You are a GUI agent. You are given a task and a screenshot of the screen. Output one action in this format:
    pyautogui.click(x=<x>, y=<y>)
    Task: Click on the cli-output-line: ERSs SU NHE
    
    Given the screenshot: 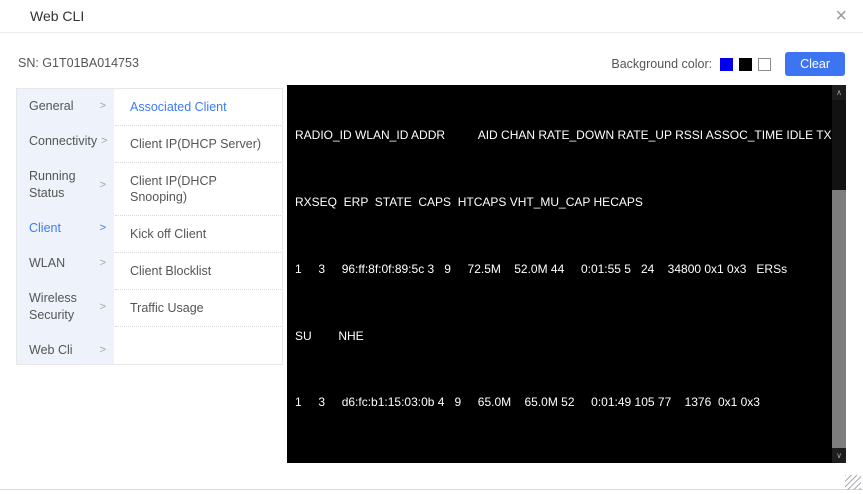 What is the action you would take?
    pyautogui.click(x=559, y=462)
    